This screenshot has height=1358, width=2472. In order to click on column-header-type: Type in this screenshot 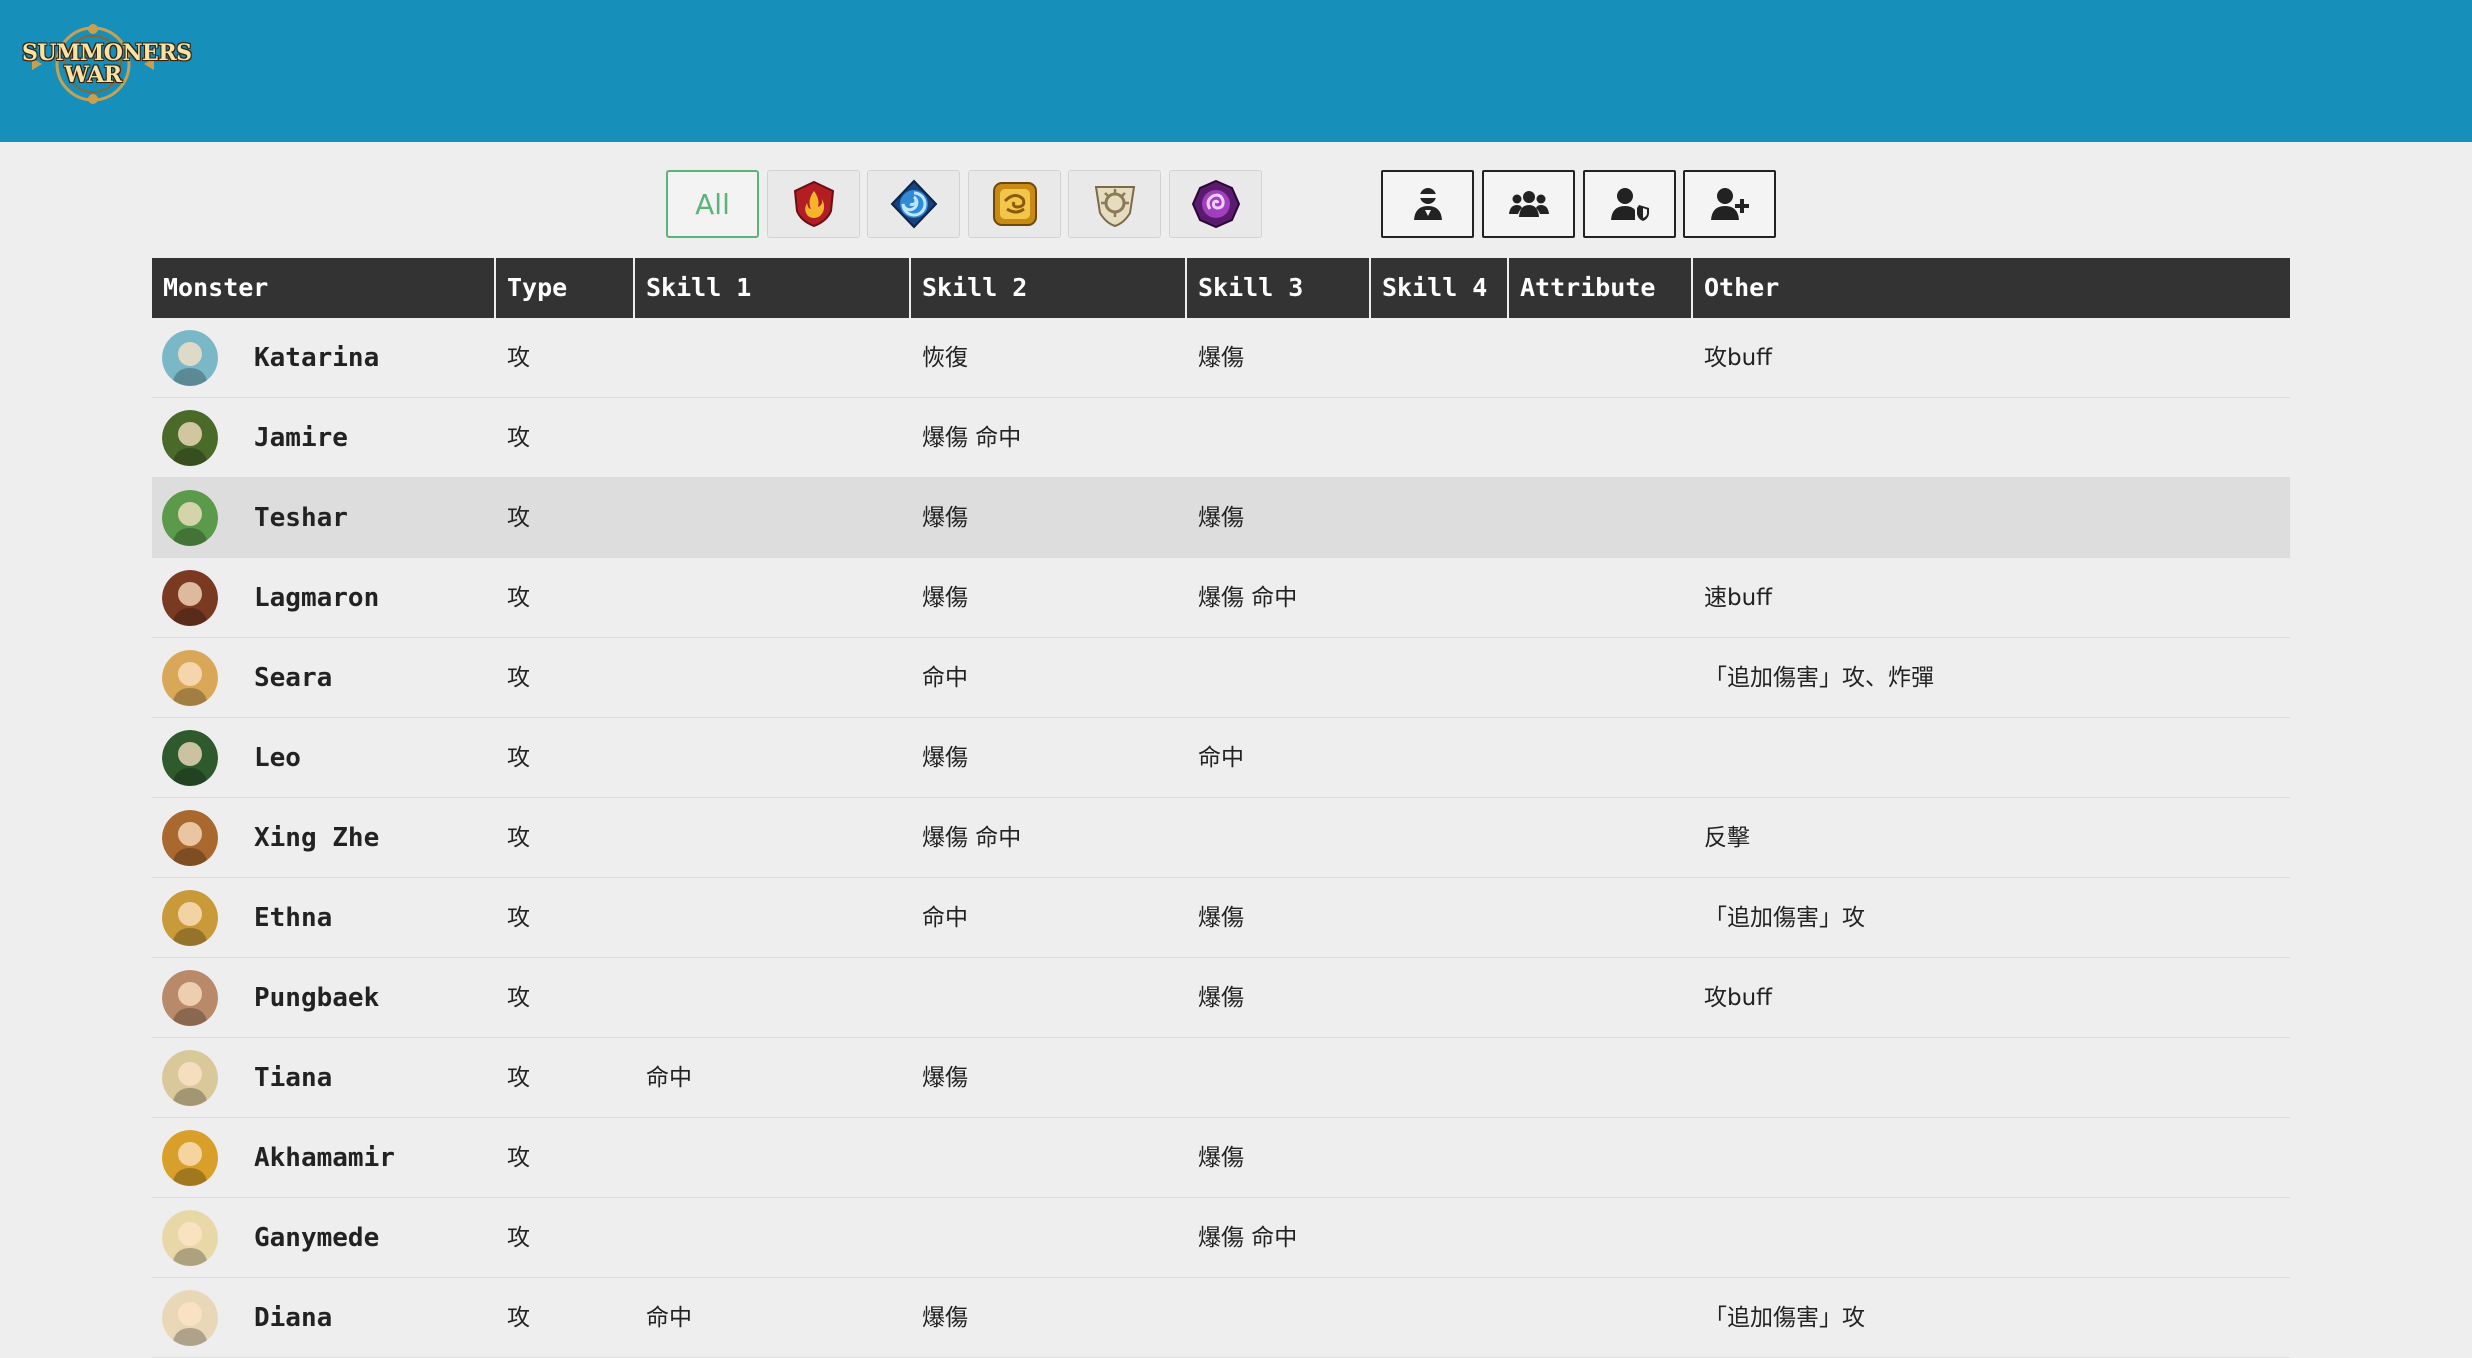, I will do `click(565, 288)`.